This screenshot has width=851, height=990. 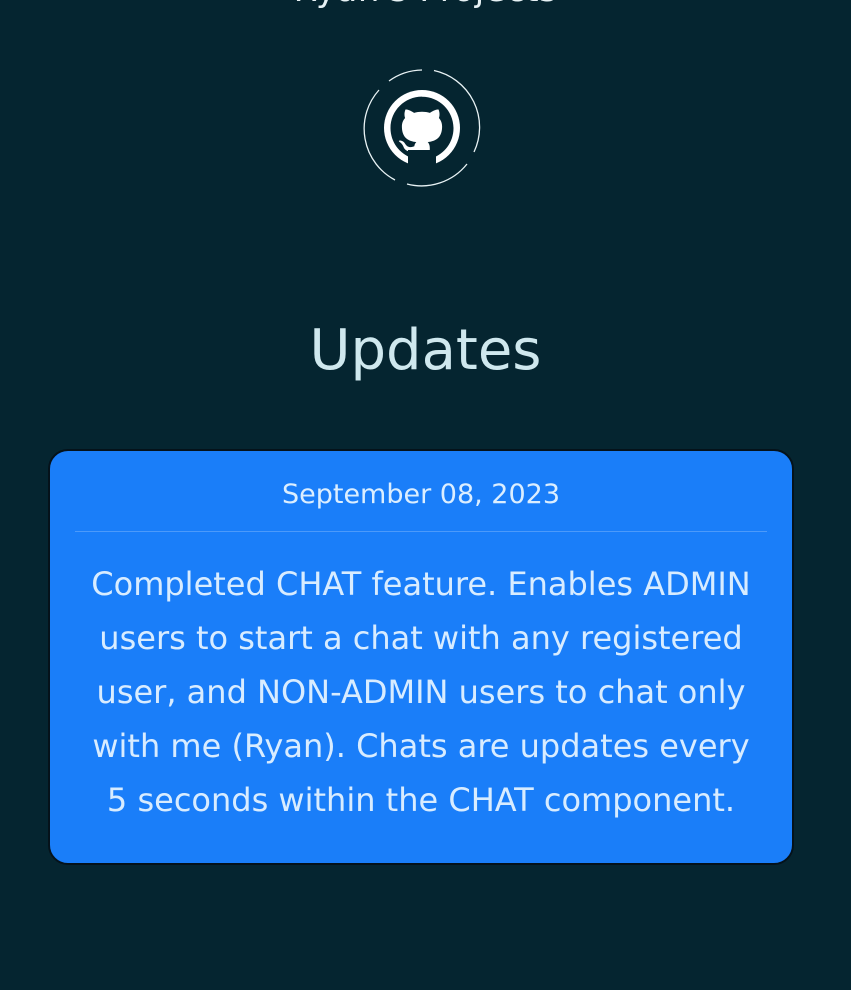 I want to click on card-divider, so click(x=421, y=531).